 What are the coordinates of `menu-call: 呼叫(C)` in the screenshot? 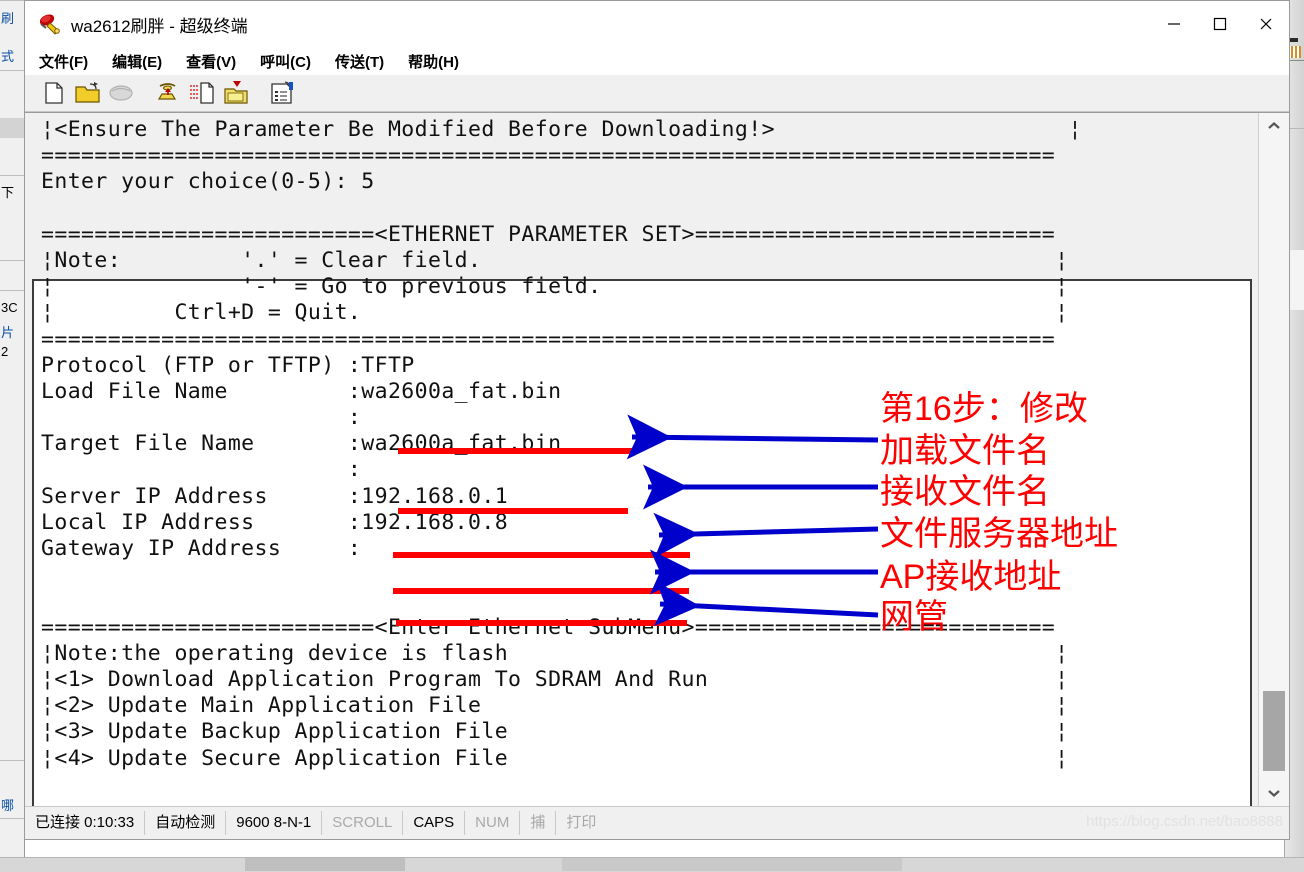 It's located at (285, 61).